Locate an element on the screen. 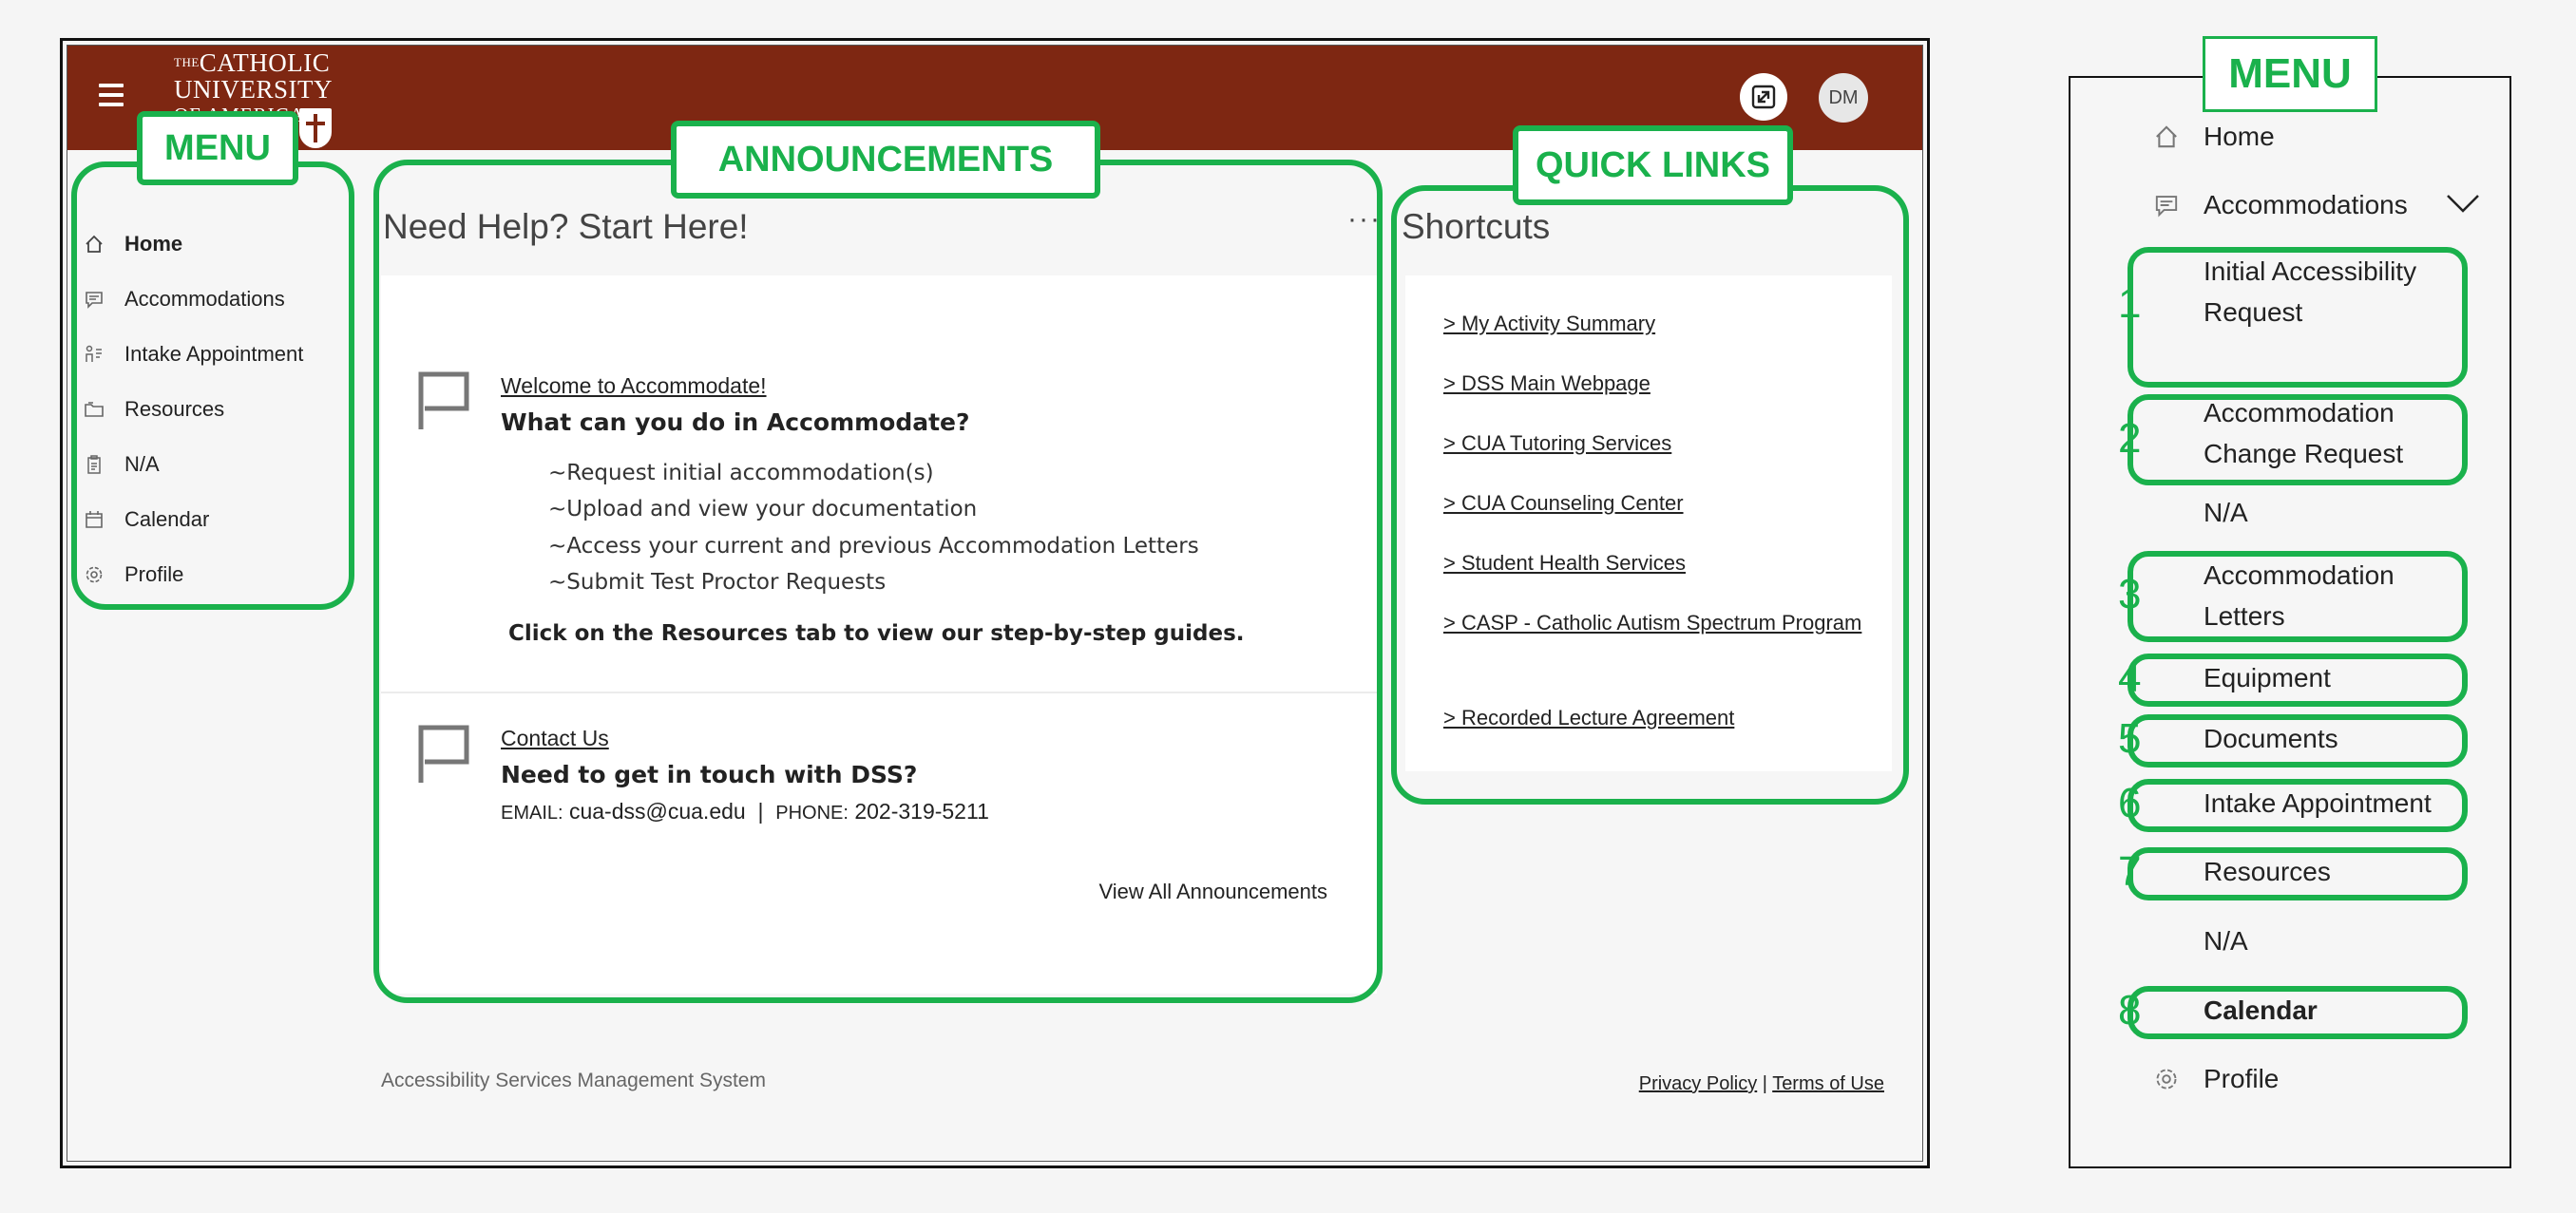 This screenshot has height=1213, width=2576. expand-icon is located at coordinates (1763, 97).